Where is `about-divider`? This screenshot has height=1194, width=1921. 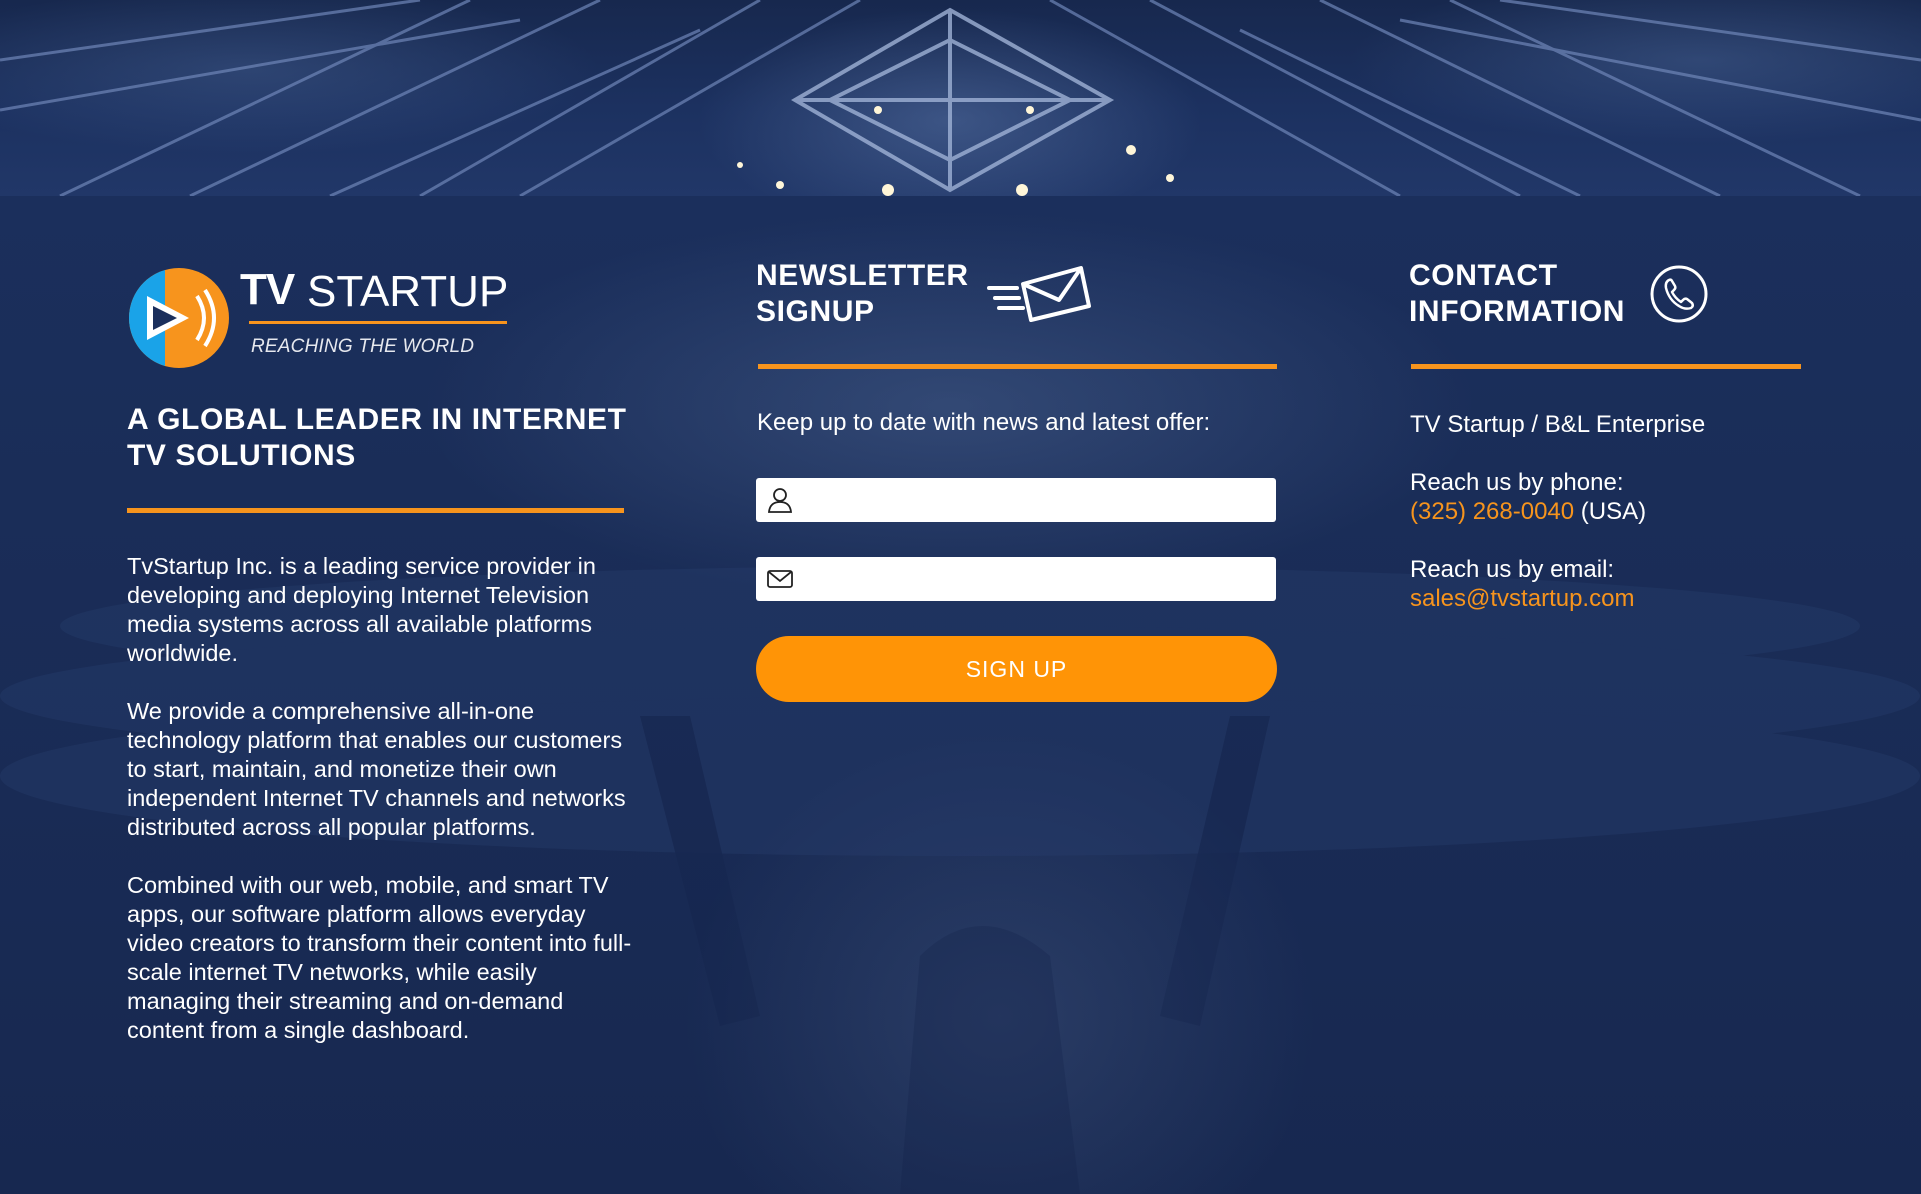 about-divider is located at coordinates (375, 510).